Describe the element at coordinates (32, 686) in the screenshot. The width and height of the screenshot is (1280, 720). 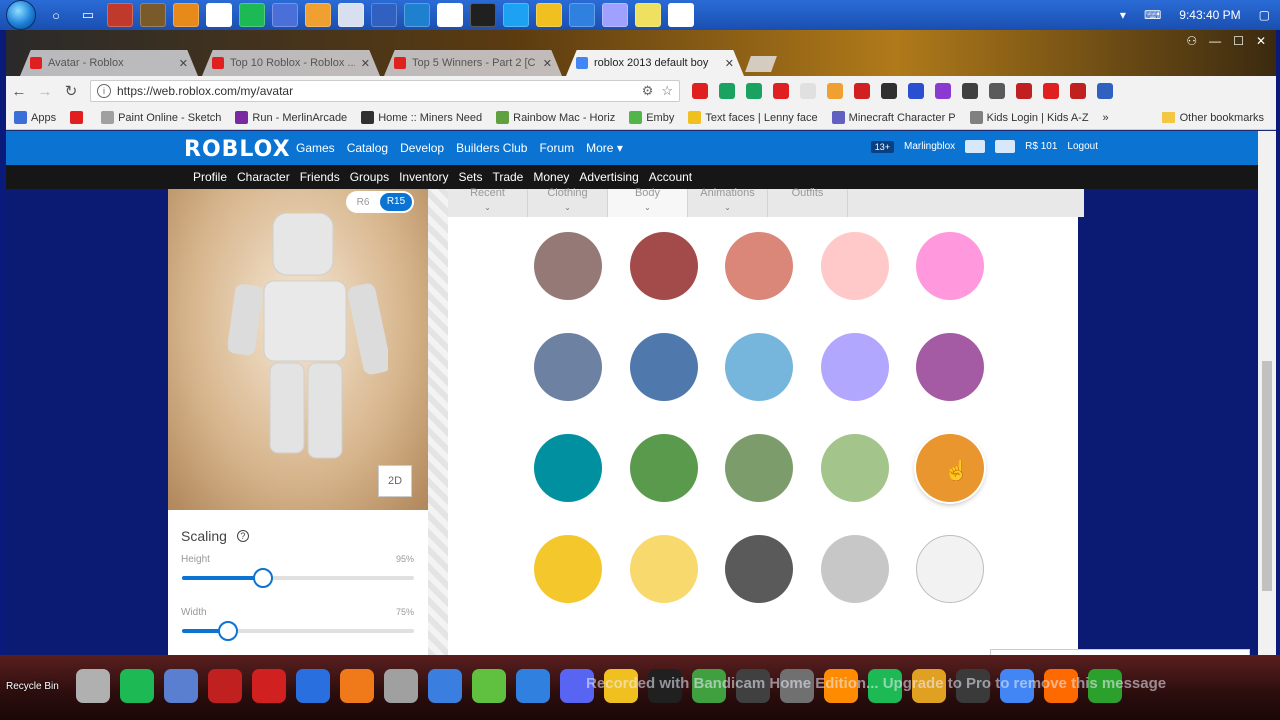
I see `recycle-bin-label: Recycle Bin` at that location.